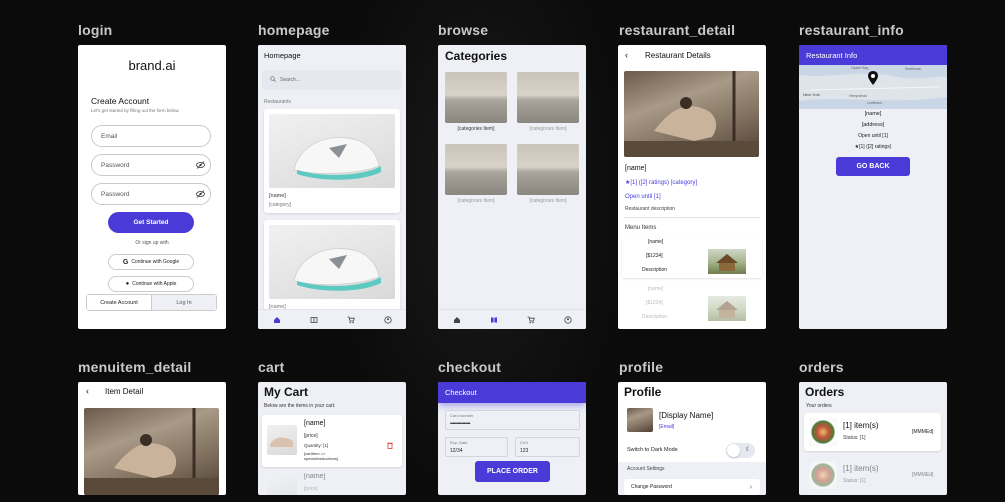 Image resolution: width=1005 pixels, height=502 pixels. Describe the element at coordinates (460, 424) in the screenshot. I see `card-number-value: ••••••••••••••••` at that location.